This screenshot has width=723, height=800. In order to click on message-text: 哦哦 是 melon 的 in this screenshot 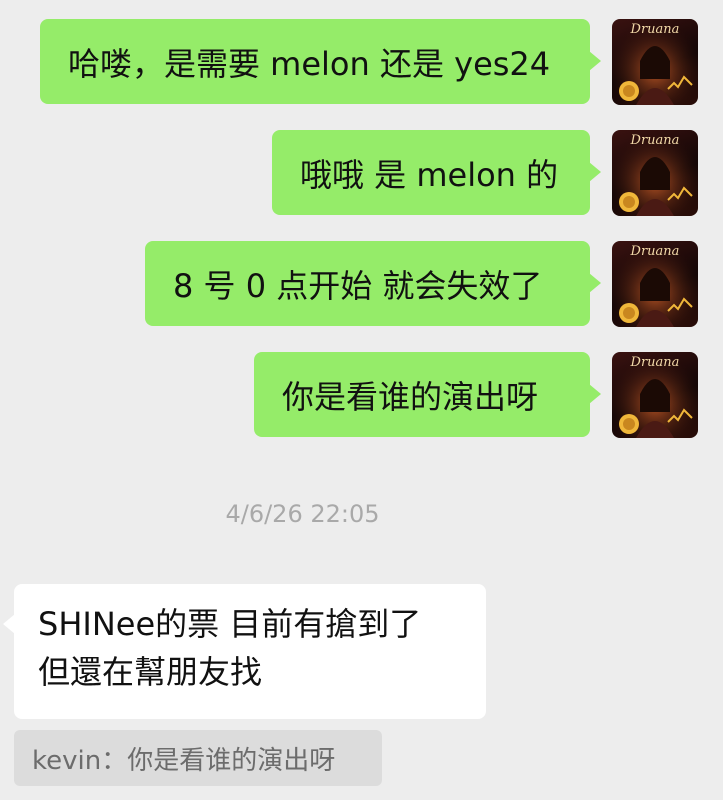, I will do `click(429, 174)`.